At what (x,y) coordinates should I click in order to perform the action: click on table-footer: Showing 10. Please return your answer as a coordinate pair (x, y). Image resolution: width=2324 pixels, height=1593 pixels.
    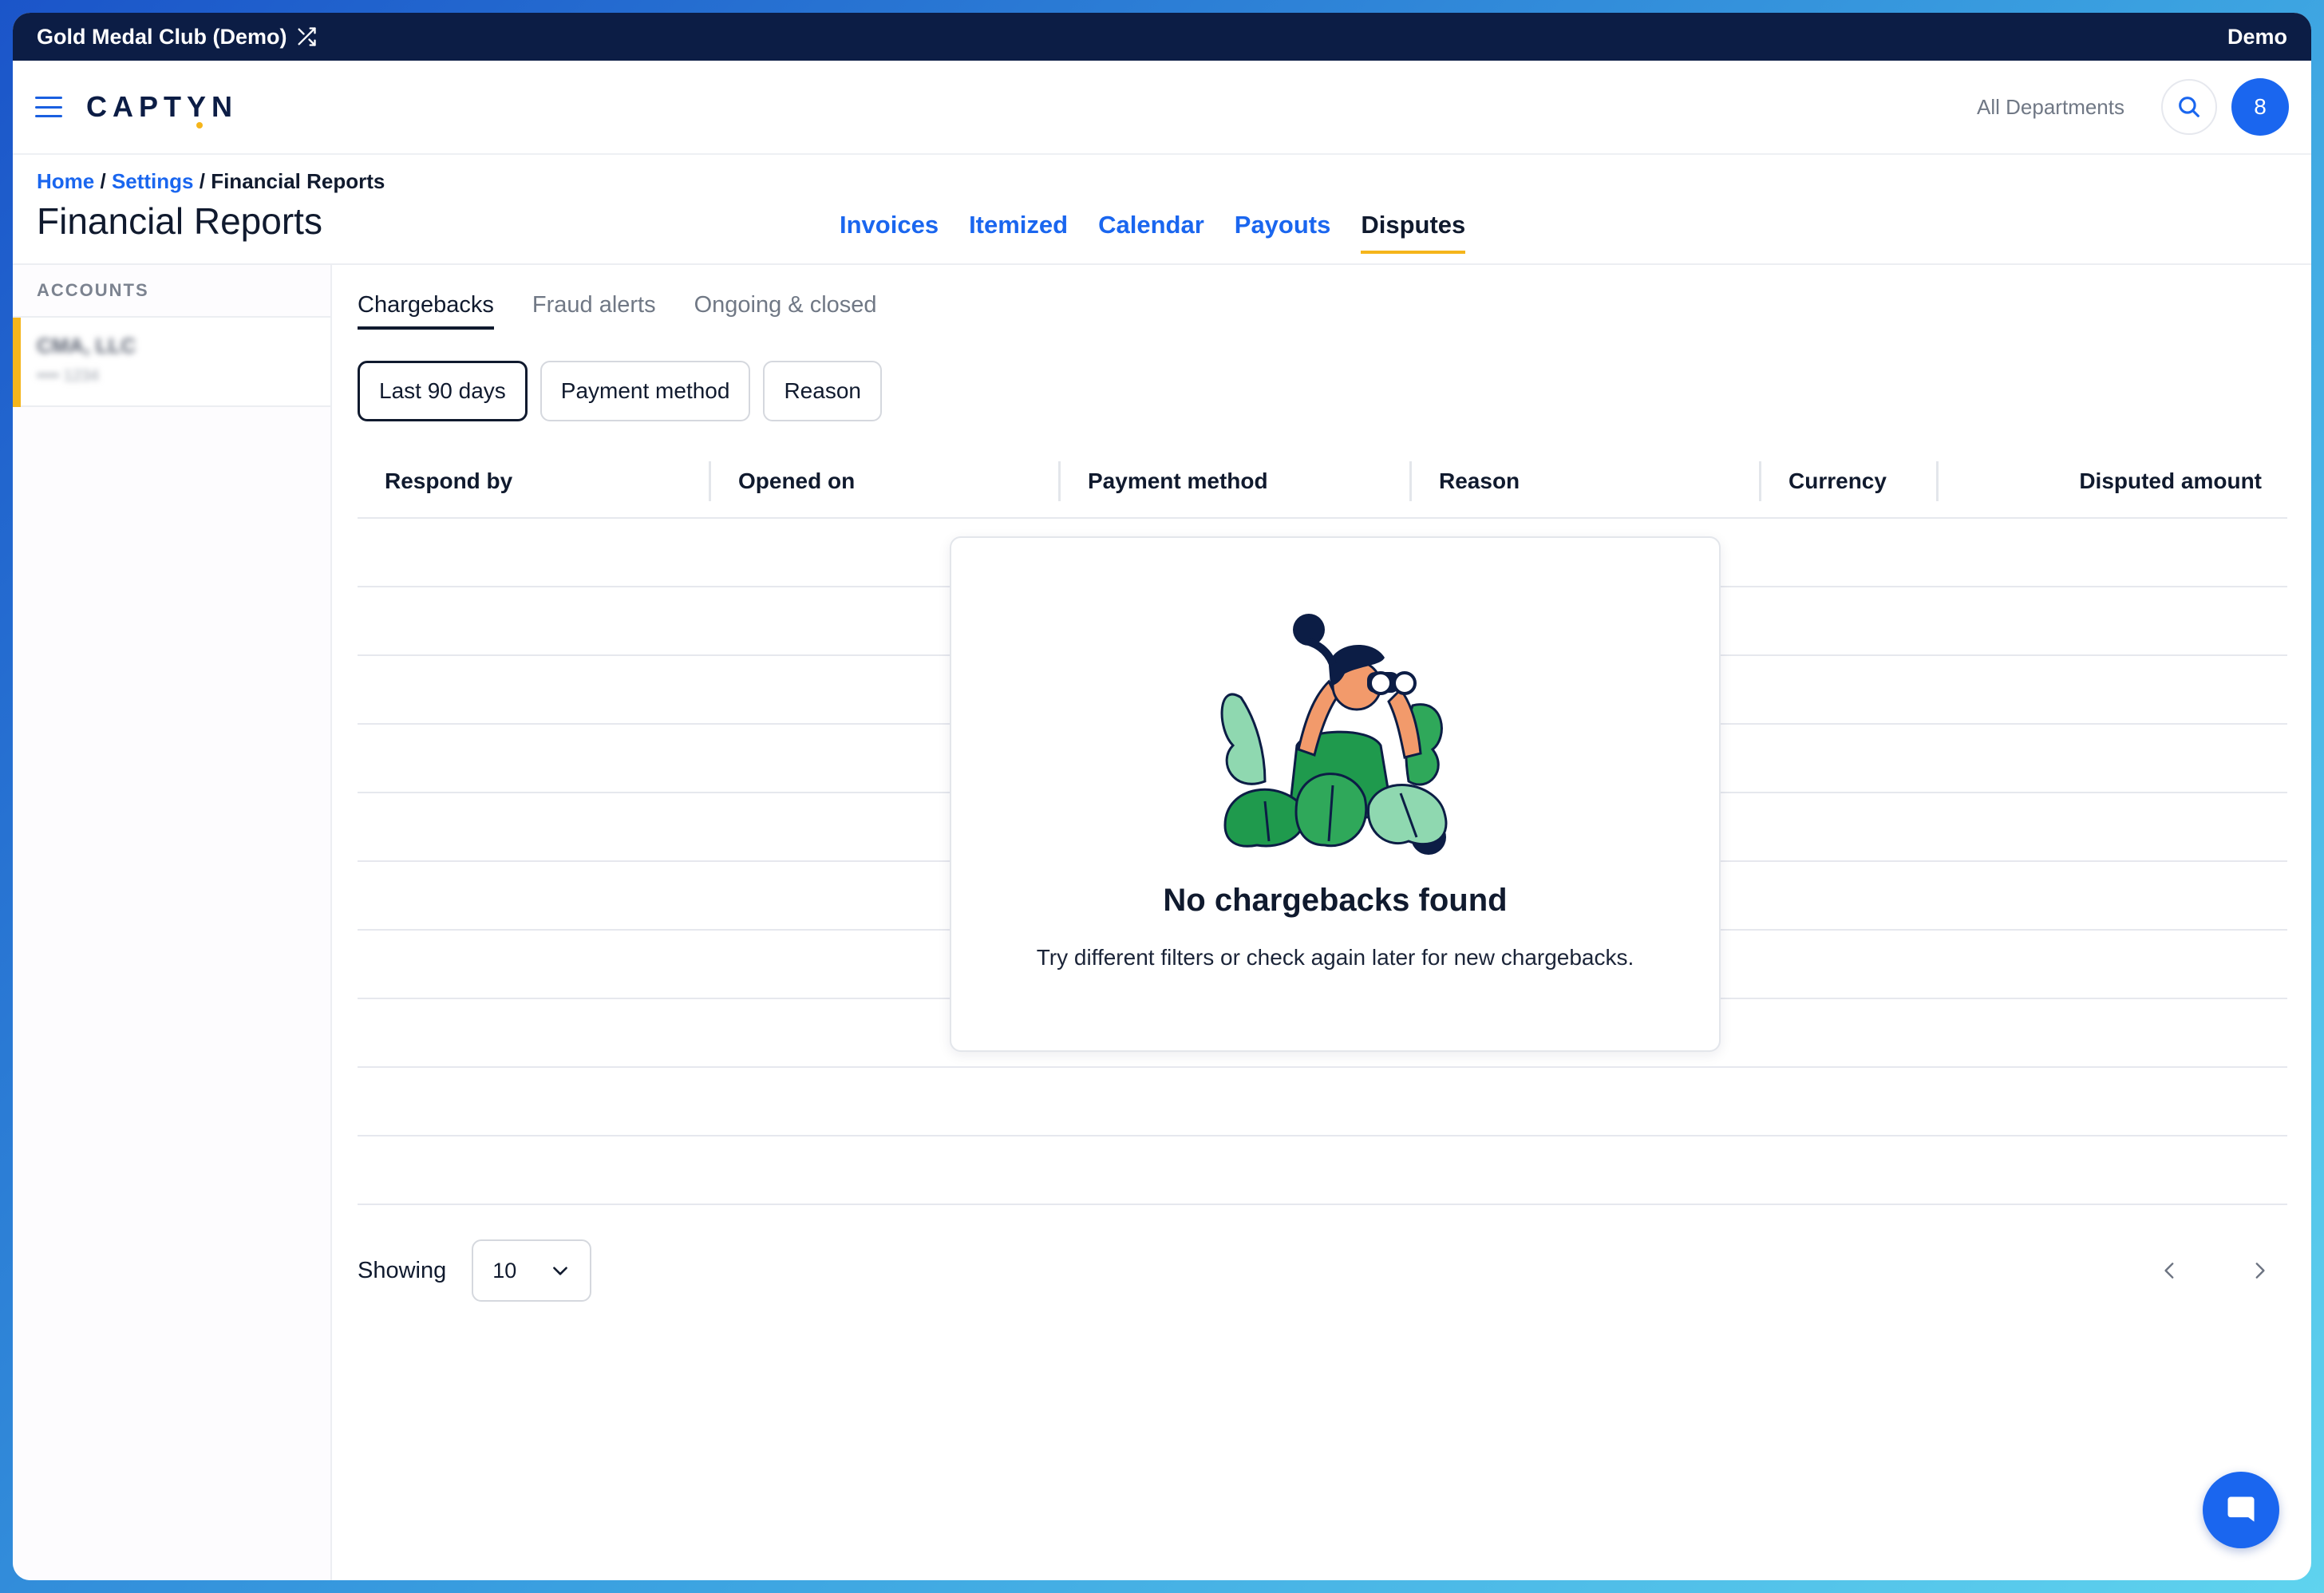
    Looking at the image, I should click on (1323, 1270).